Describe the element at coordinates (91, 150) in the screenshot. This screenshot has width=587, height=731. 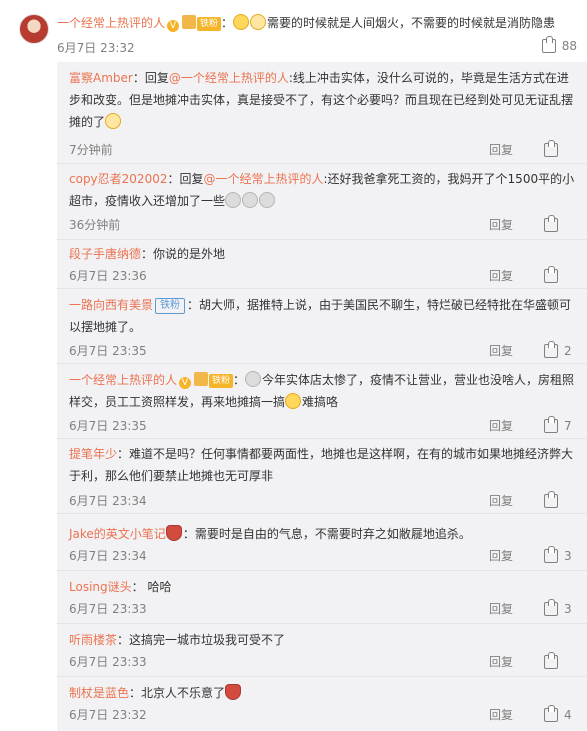
I see `reply-time: 7分钟前` at that location.